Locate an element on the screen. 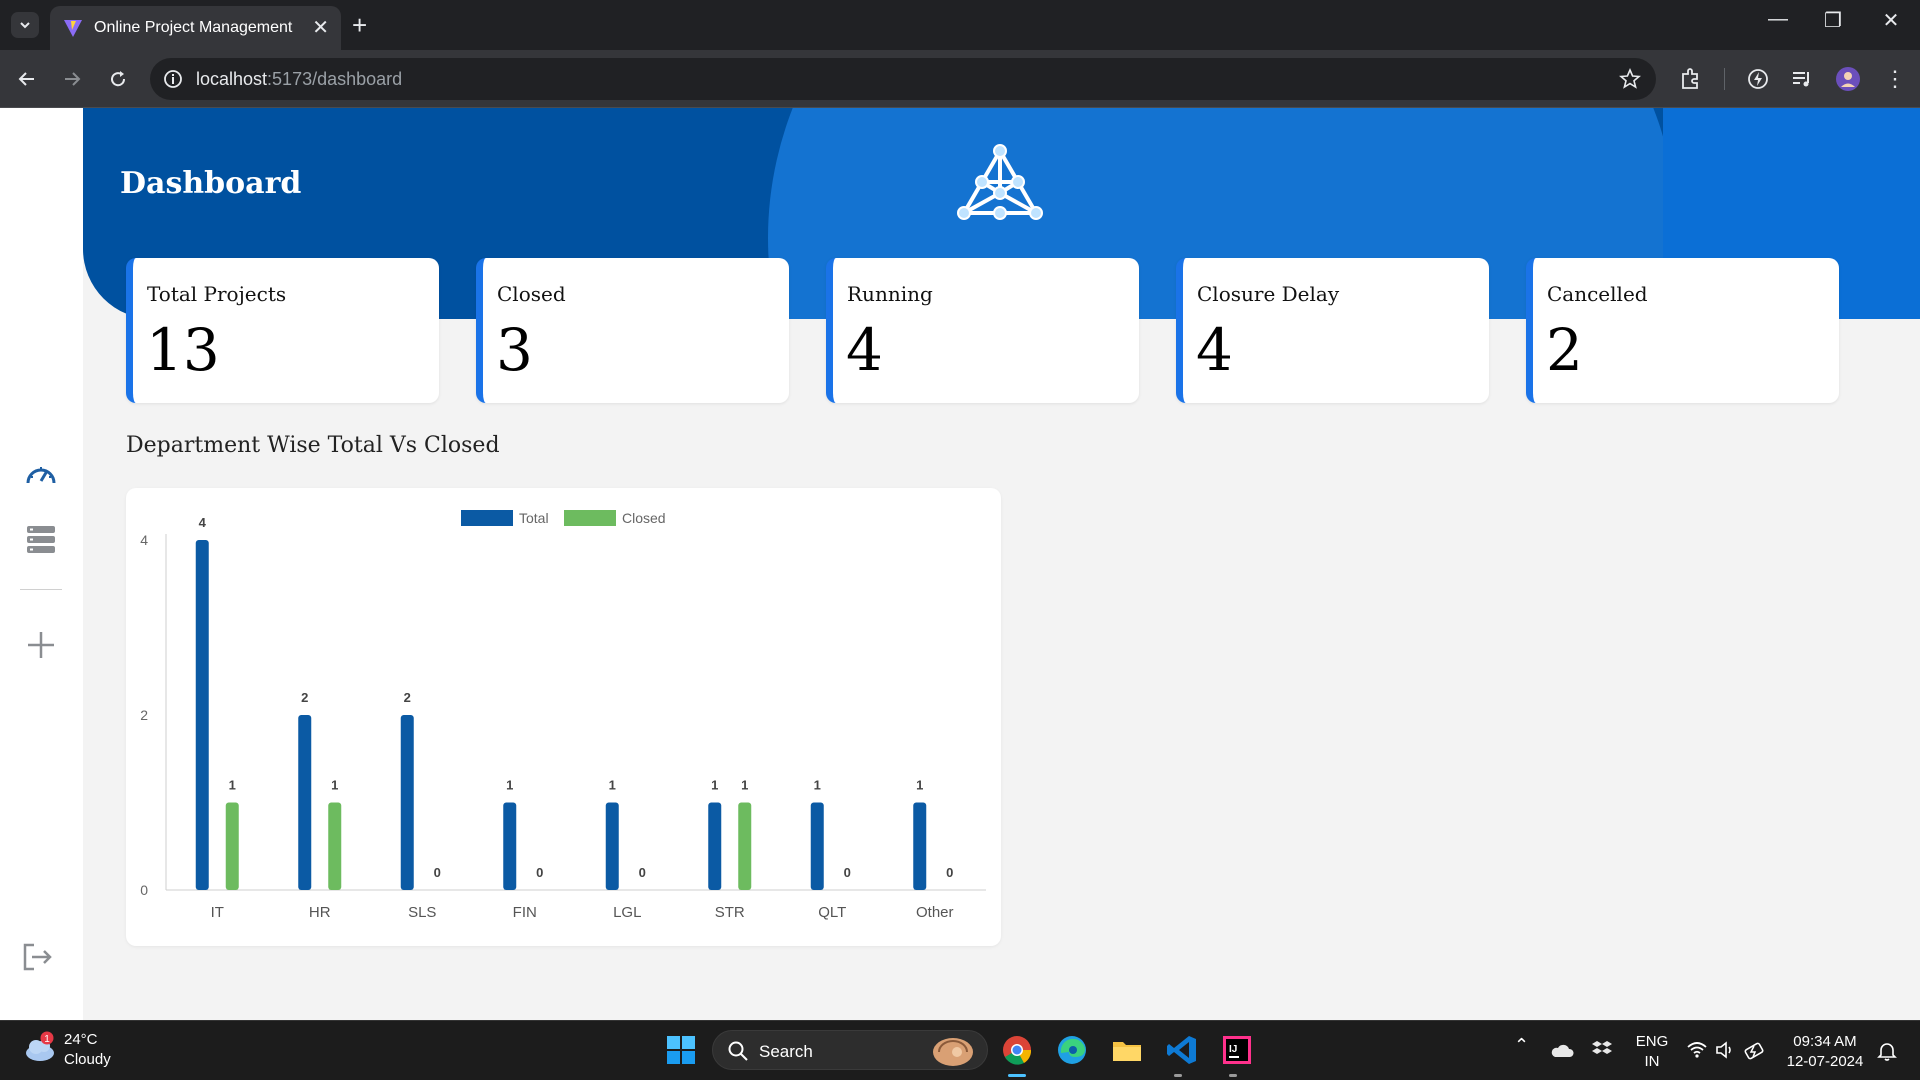 The image size is (1920, 1080). bar-total-other is located at coordinates (920, 846).